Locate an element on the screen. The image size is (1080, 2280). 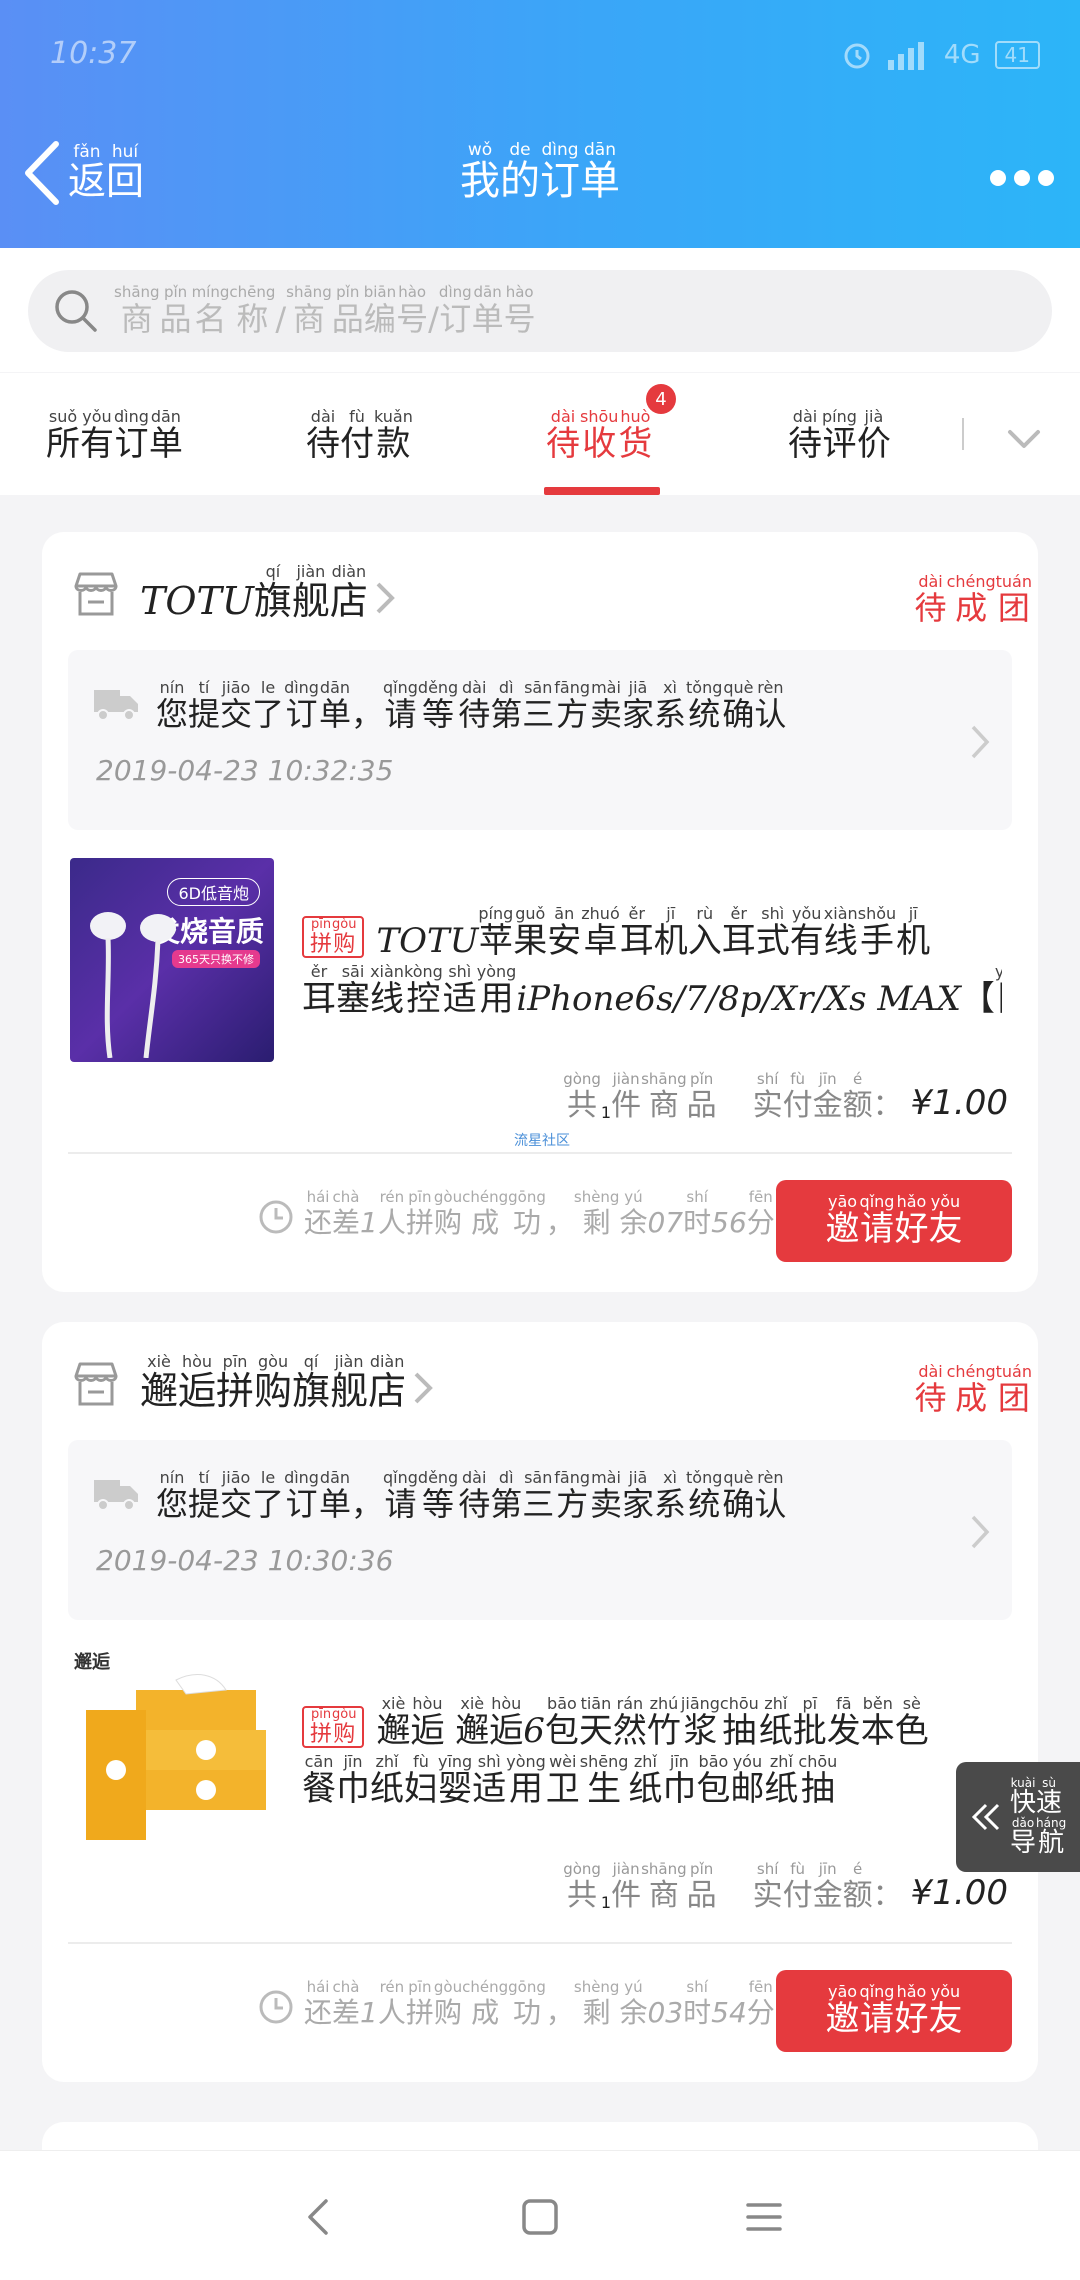
ruby-char: yú 余 is located at coordinates (633, 2003).